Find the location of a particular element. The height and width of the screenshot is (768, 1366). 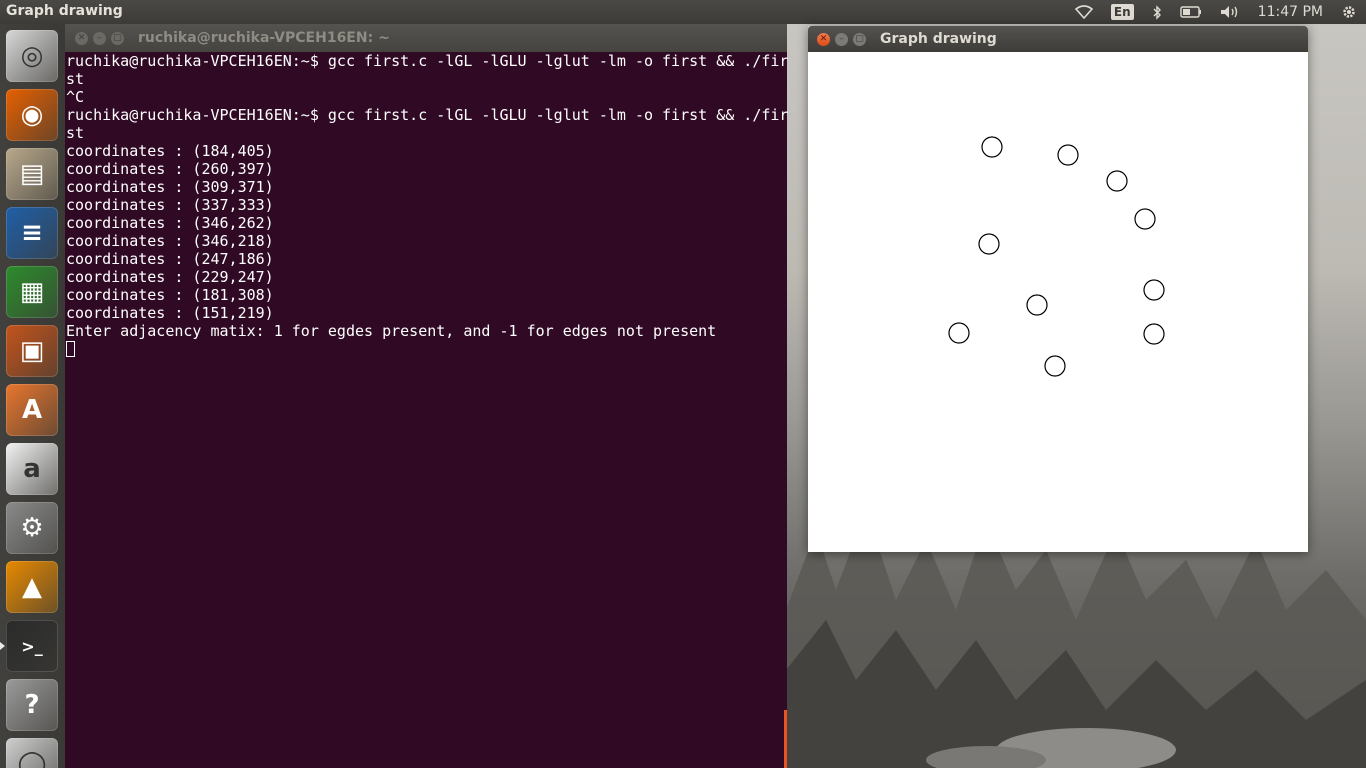

terminal-line: coordinates : (247,186) is located at coordinates (170, 259).